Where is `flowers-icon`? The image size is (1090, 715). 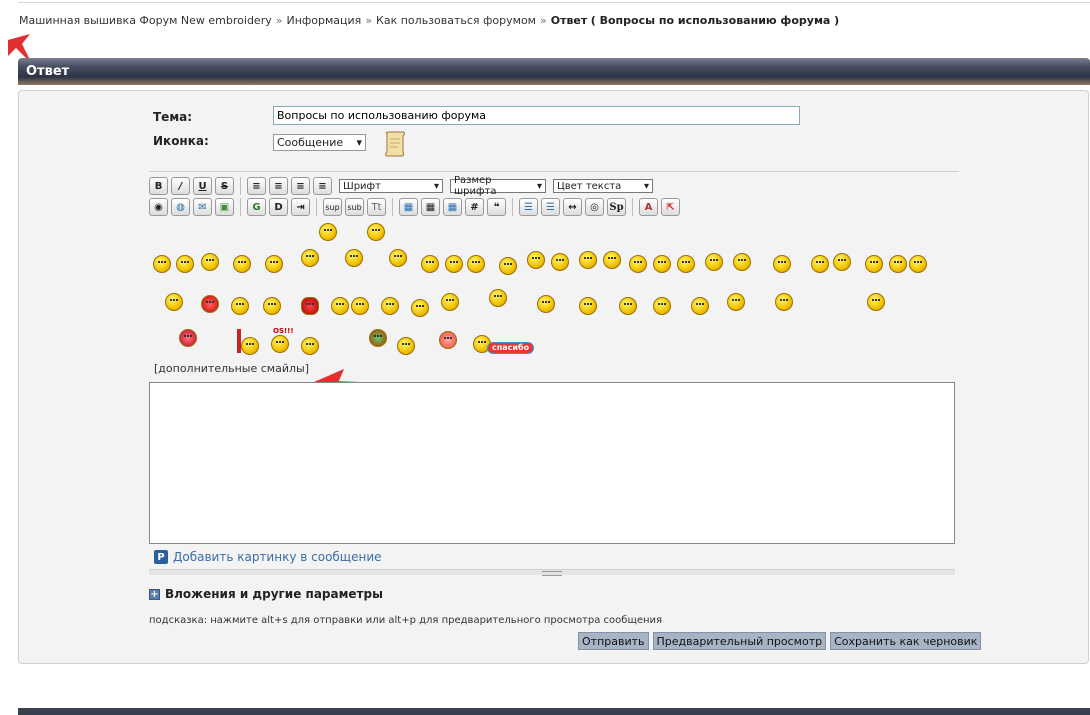 flowers-icon is located at coordinates (188, 338).